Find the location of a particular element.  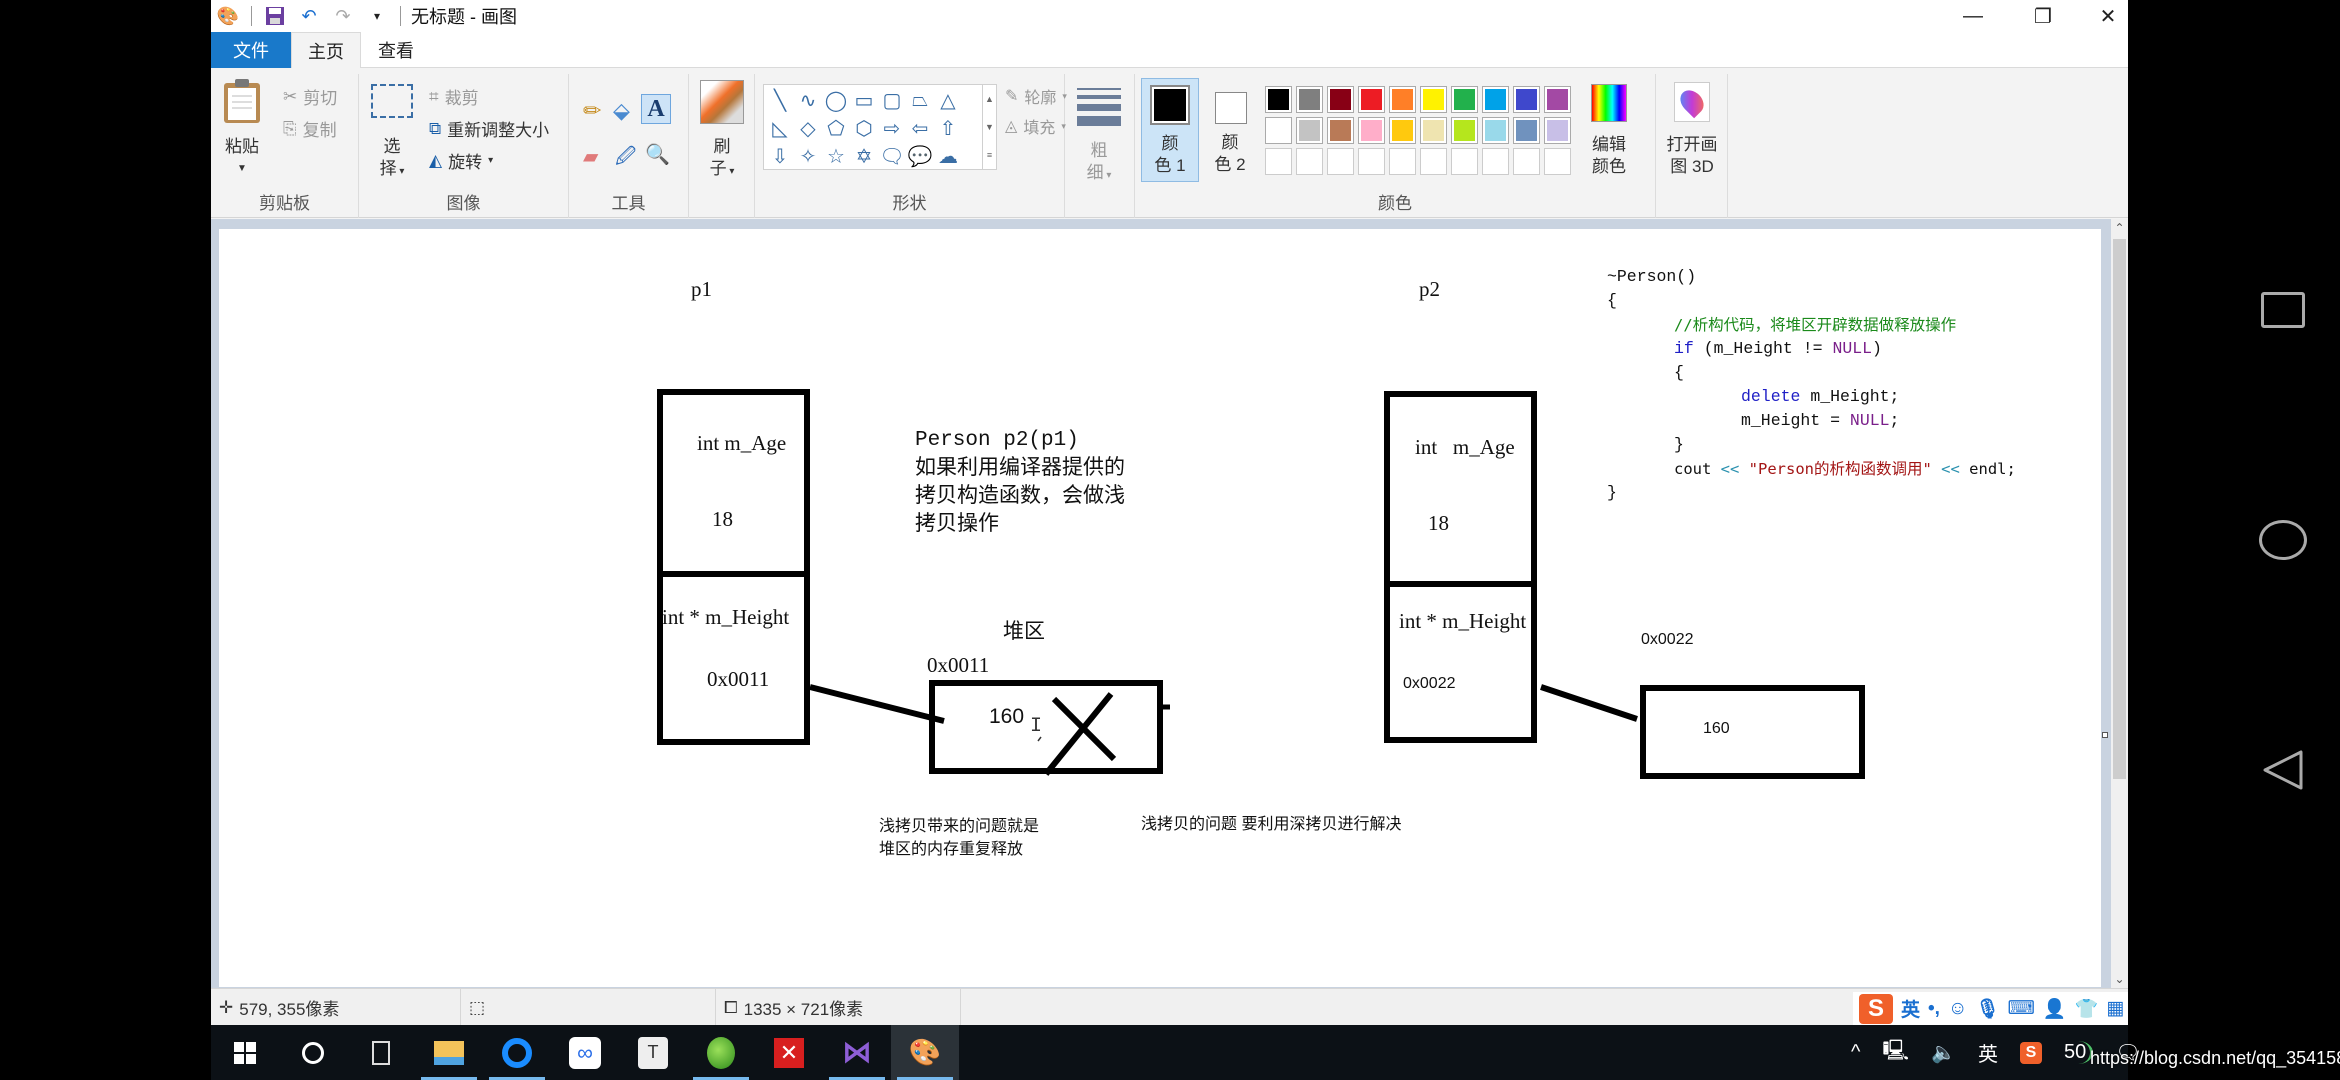

fill-bucket-icon: ⬙ is located at coordinates (621, 111).